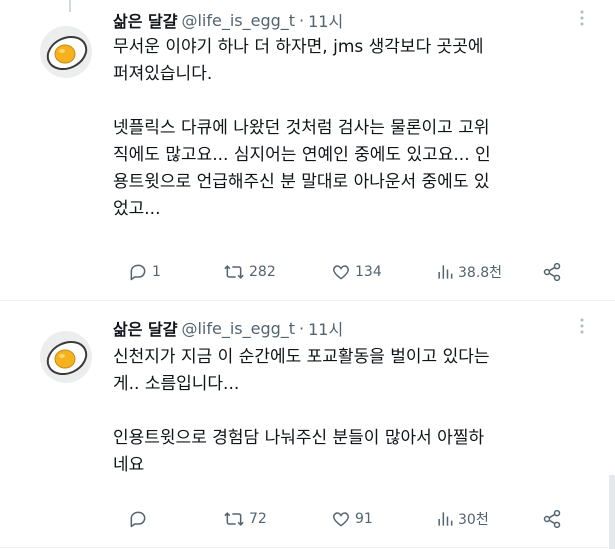 The height and width of the screenshot is (549, 615). I want to click on reply-button, so click(140, 519).